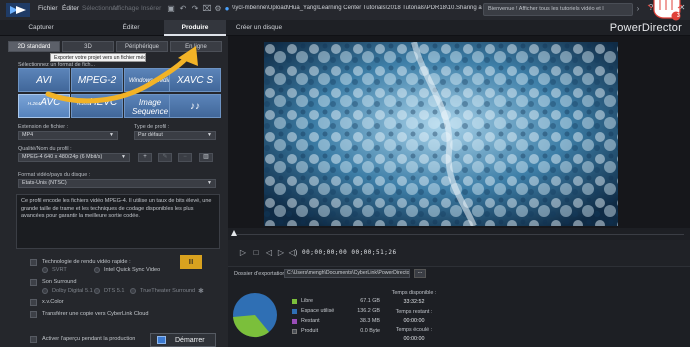 The width and height of the screenshot is (690, 347). I want to click on step-number-badge: 3, so click(678, 16).